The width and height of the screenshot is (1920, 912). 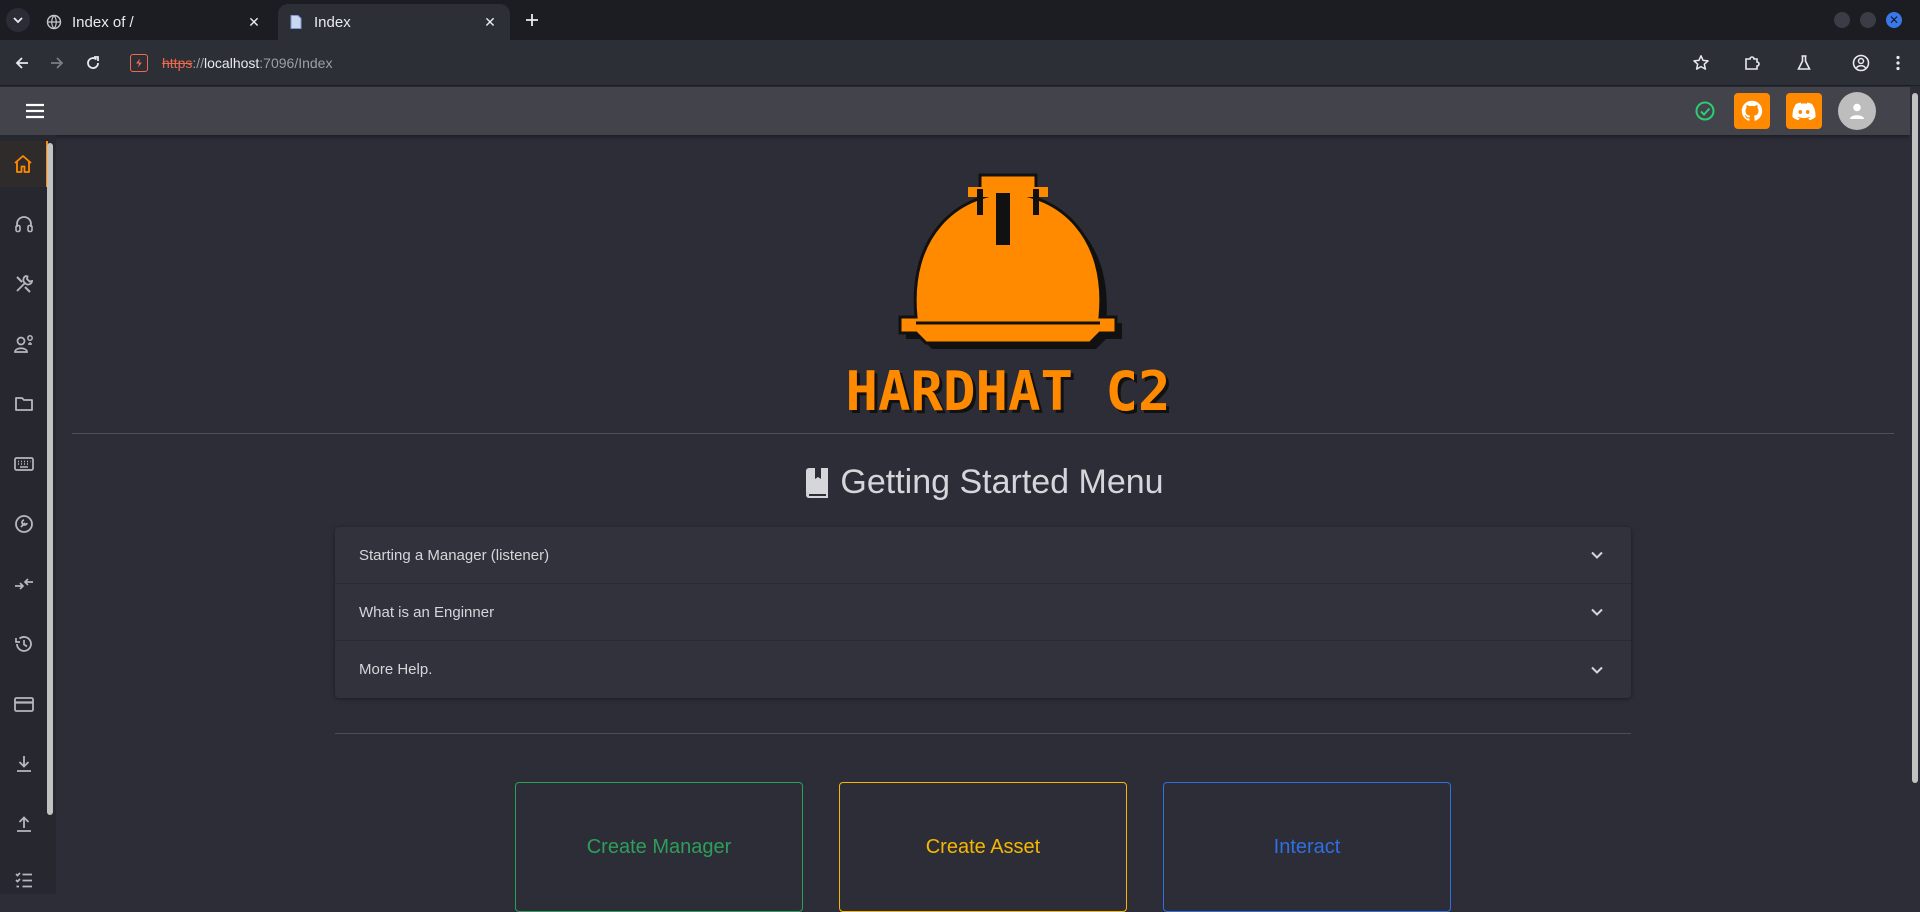 What do you see at coordinates (817, 482) in the screenshot?
I see `book-icon` at bounding box center [817, 482].